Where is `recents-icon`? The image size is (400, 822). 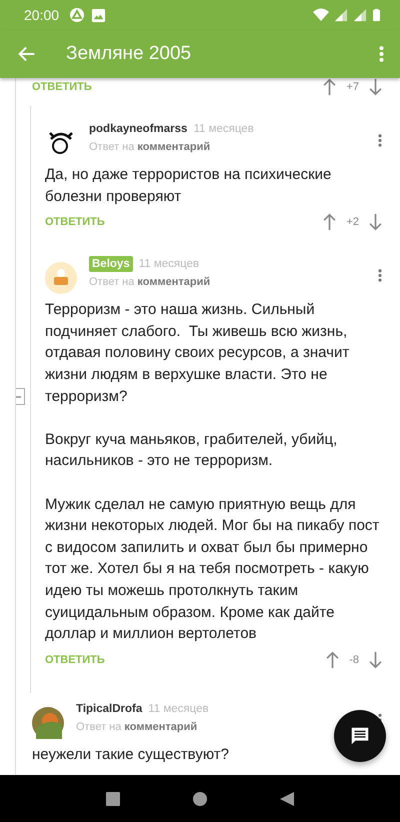 recents-icon is located at coordinates (113, 799).